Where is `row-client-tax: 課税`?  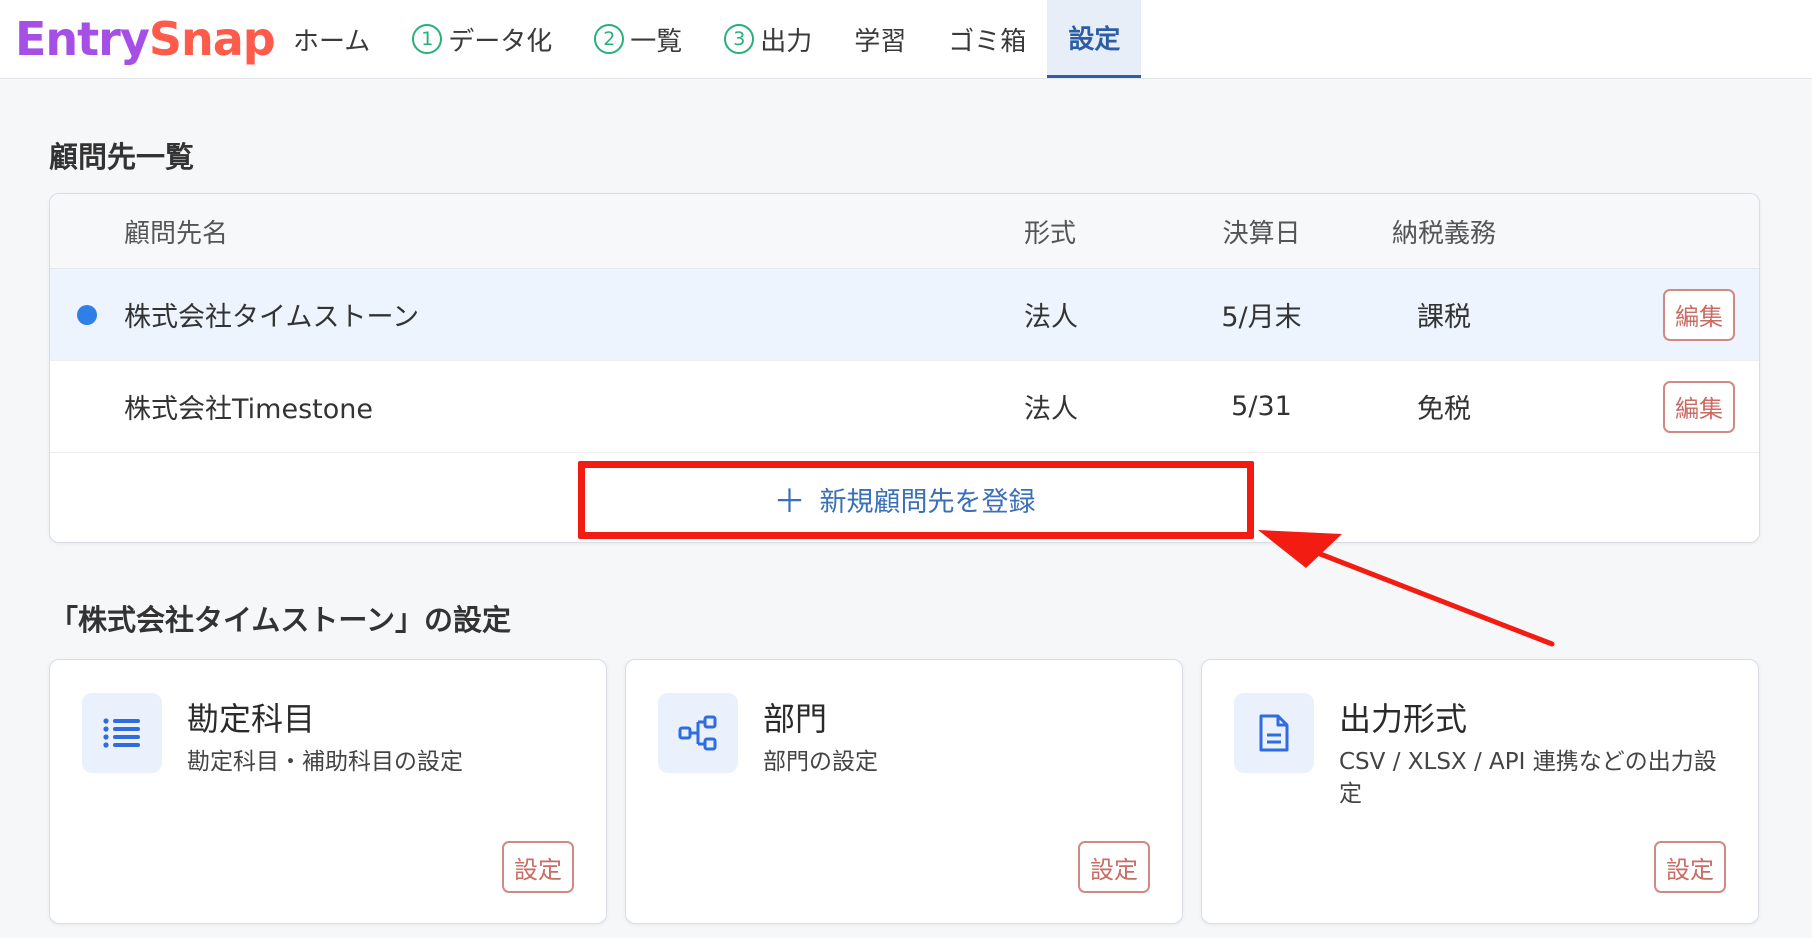 row-client-tax: 課税 is located at coordinates (1444, 317).